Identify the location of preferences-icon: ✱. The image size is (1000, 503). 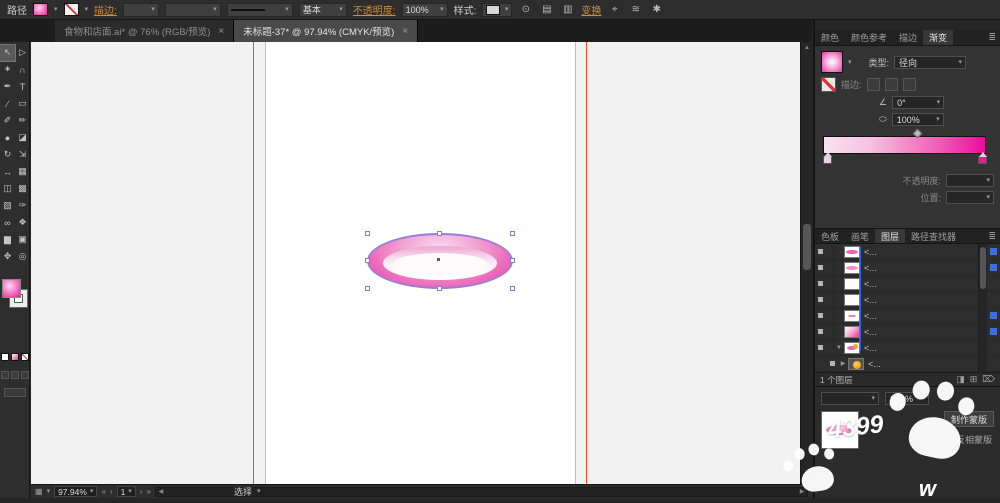
(656, 9).